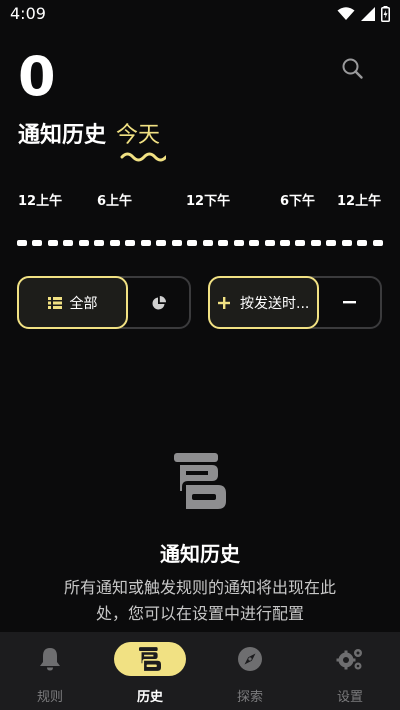 The height and width of the screenshot is (710, 400). What do you see at coordinates (37, 76) in the screenshot?
I see `notification-count: 0` at bounding box center [37, 76].